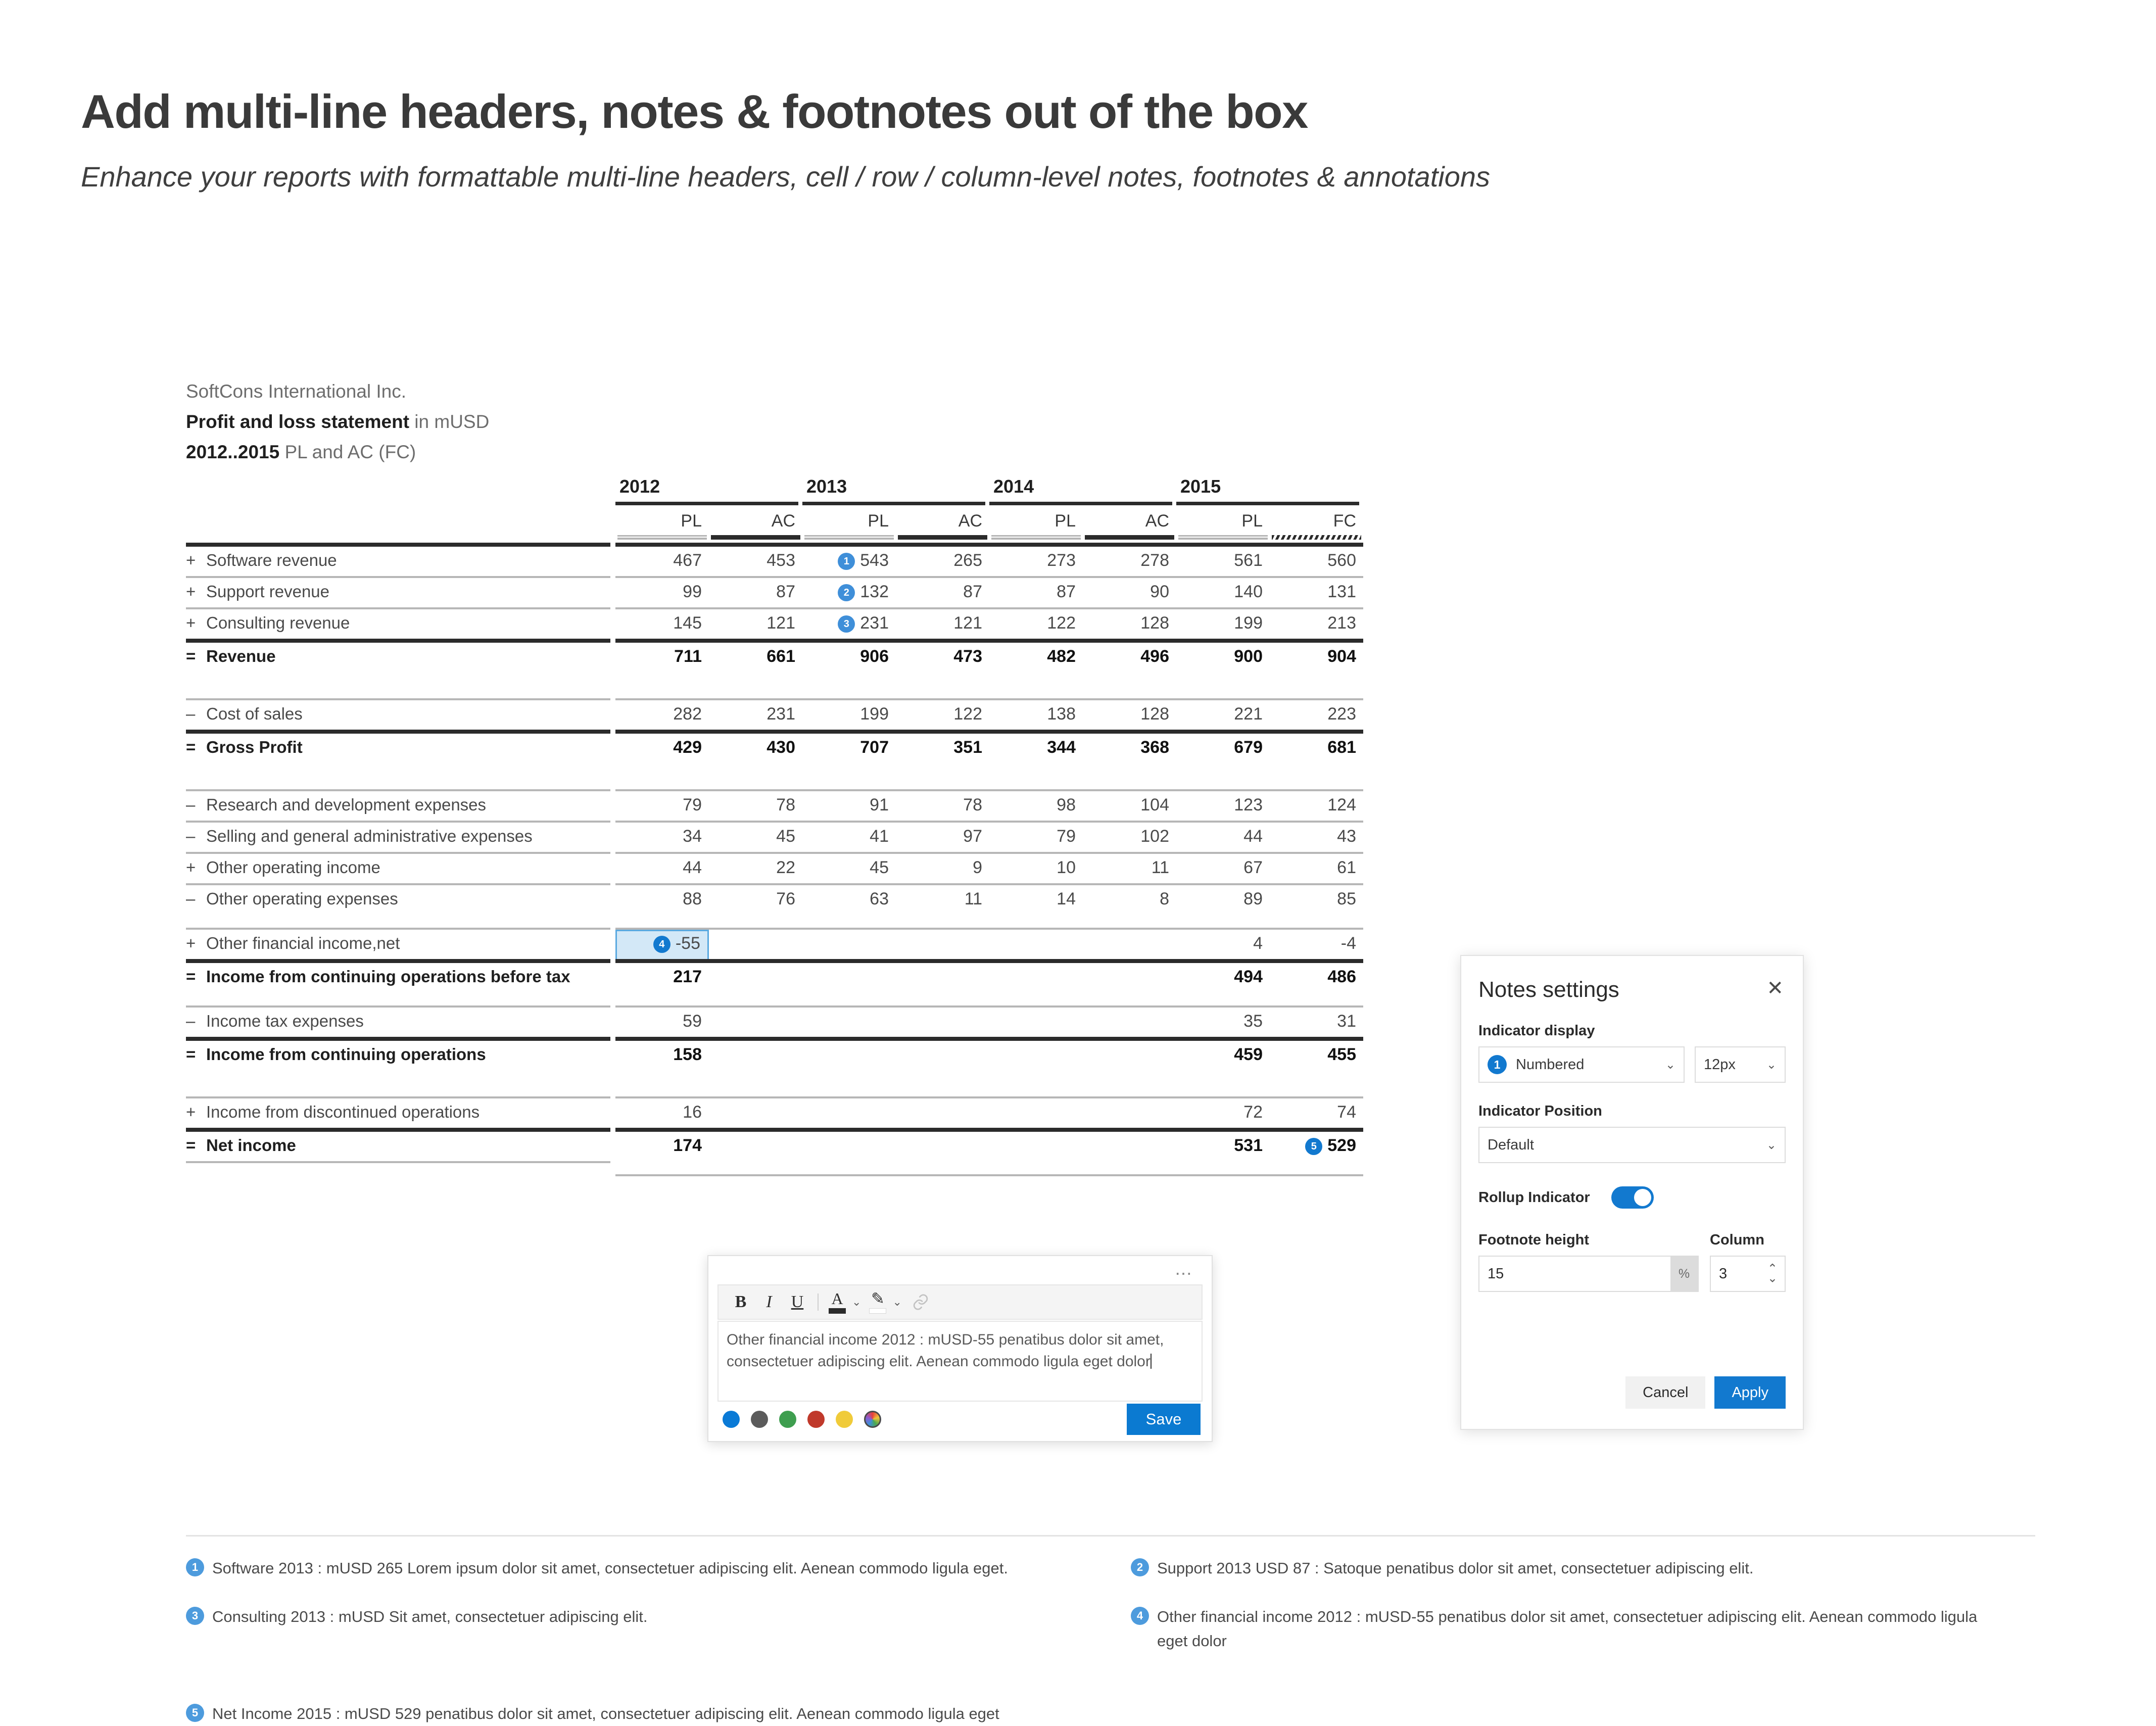 Image resolution: width=2156 pixels, height=1726 pixels. Describe the element at coordinates (662, 715) in the screenshot. I see `table-cell: 282` at that location.